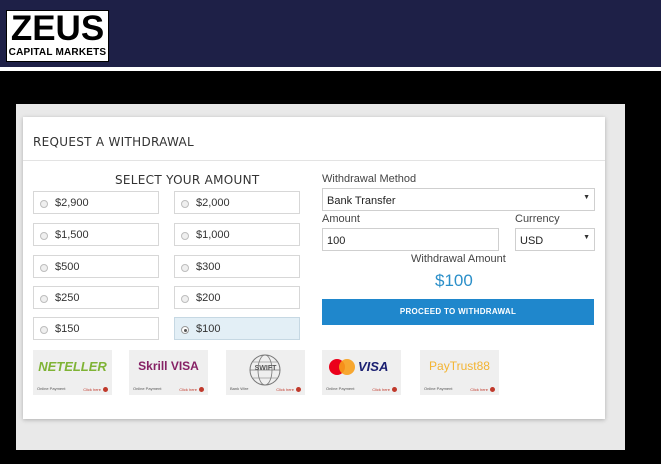 The image size is (661, 464). Describe the element at coordinates (237, 297) in the screenshot. I see `amount-option: $200` at that location.